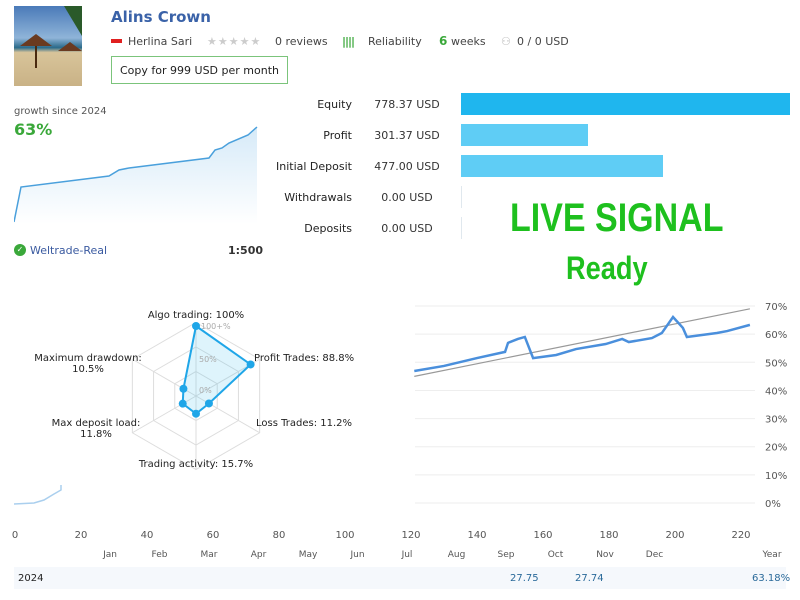 The height and width of the screenshot is (600, 800). Describe the element at coordinates (477, 535) in the screenshot. I see `x-tick-label: 140` at that location.